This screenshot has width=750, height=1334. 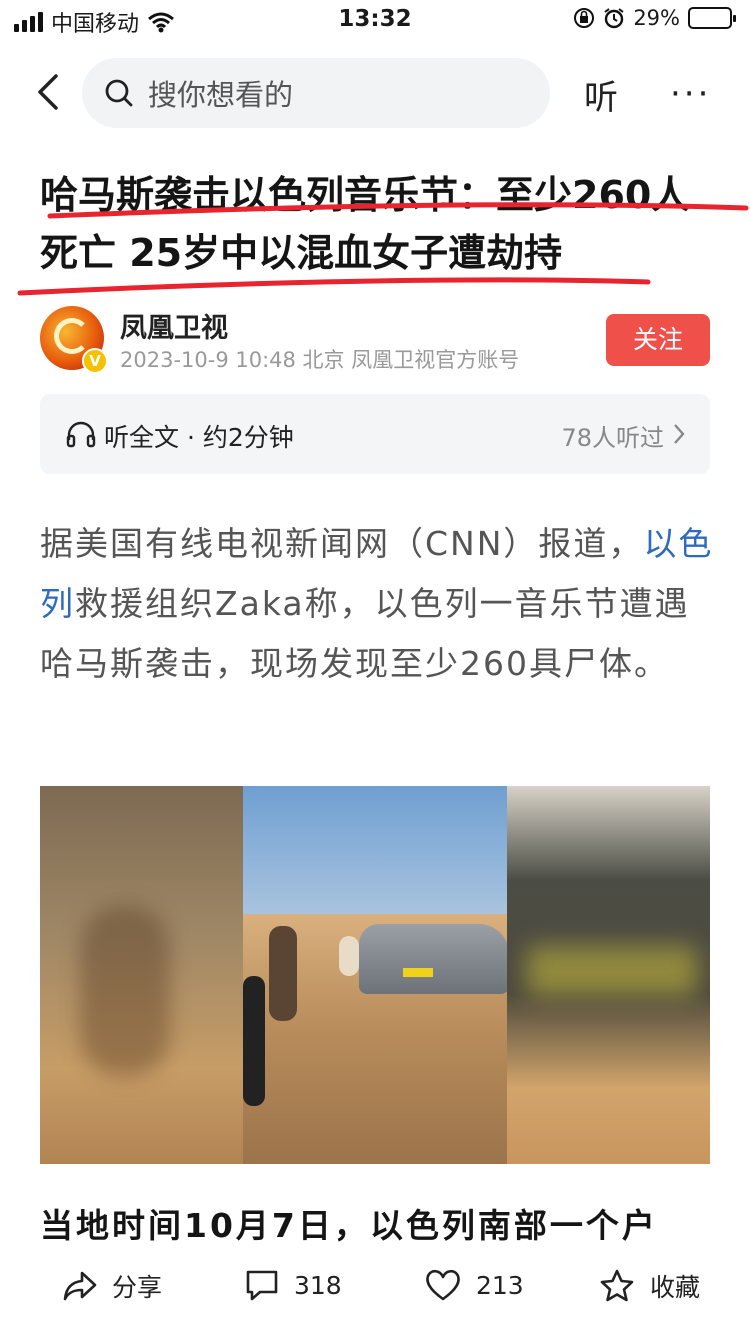 What do you see at coordinates (500, 1285) in the screenshot?
I see `likes-count: 213` at bounding box center [500, 1285].